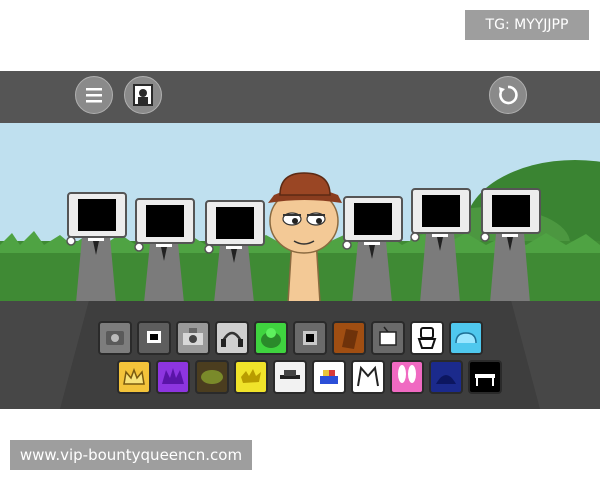 This screenshot has width=600, height=480. Describe the element at coordinates (300, 97) in the screenshot. I see `top-toolbar` at that location.